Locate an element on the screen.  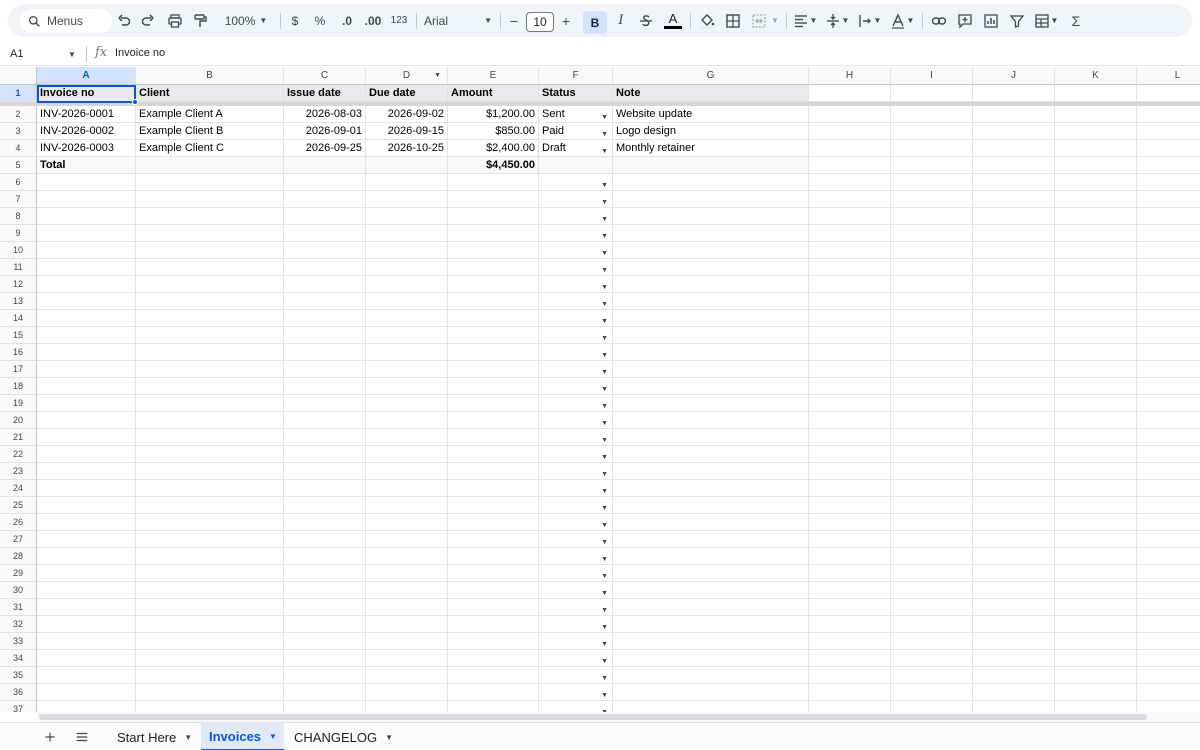
chevron-down-icon: ▼ is located at coordinates (72, 54).